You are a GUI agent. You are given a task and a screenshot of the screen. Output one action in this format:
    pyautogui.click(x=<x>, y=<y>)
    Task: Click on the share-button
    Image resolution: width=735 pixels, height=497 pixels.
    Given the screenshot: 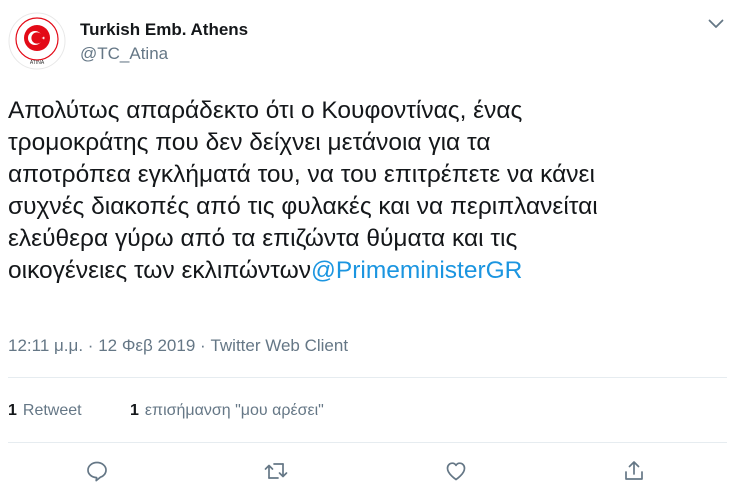 What is the action you would take?
    pyautogui.click(x=634, y=471)
    